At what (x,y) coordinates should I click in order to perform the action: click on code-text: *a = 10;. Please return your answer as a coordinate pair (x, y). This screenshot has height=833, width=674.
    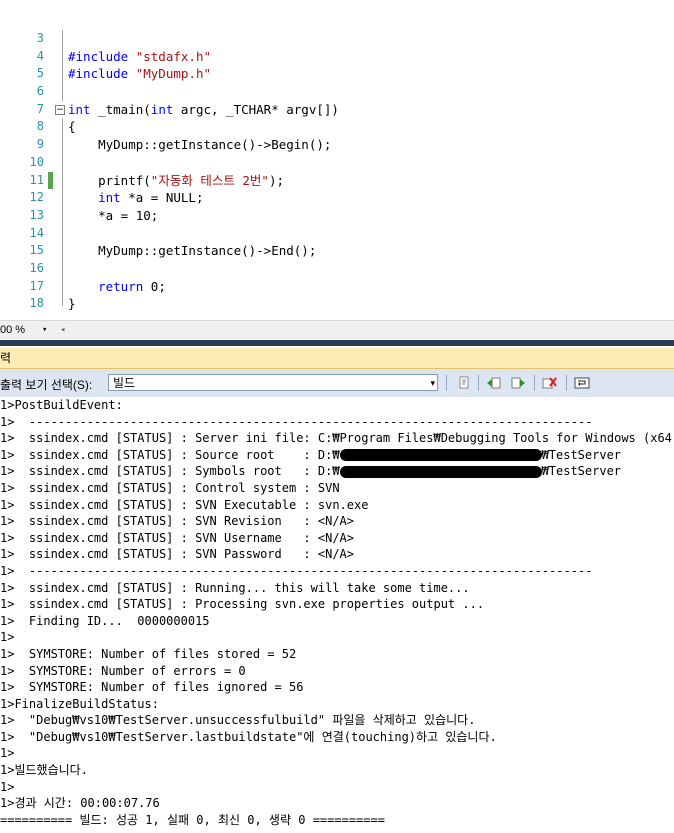
    Looking at the image, I should click on (113, 216).